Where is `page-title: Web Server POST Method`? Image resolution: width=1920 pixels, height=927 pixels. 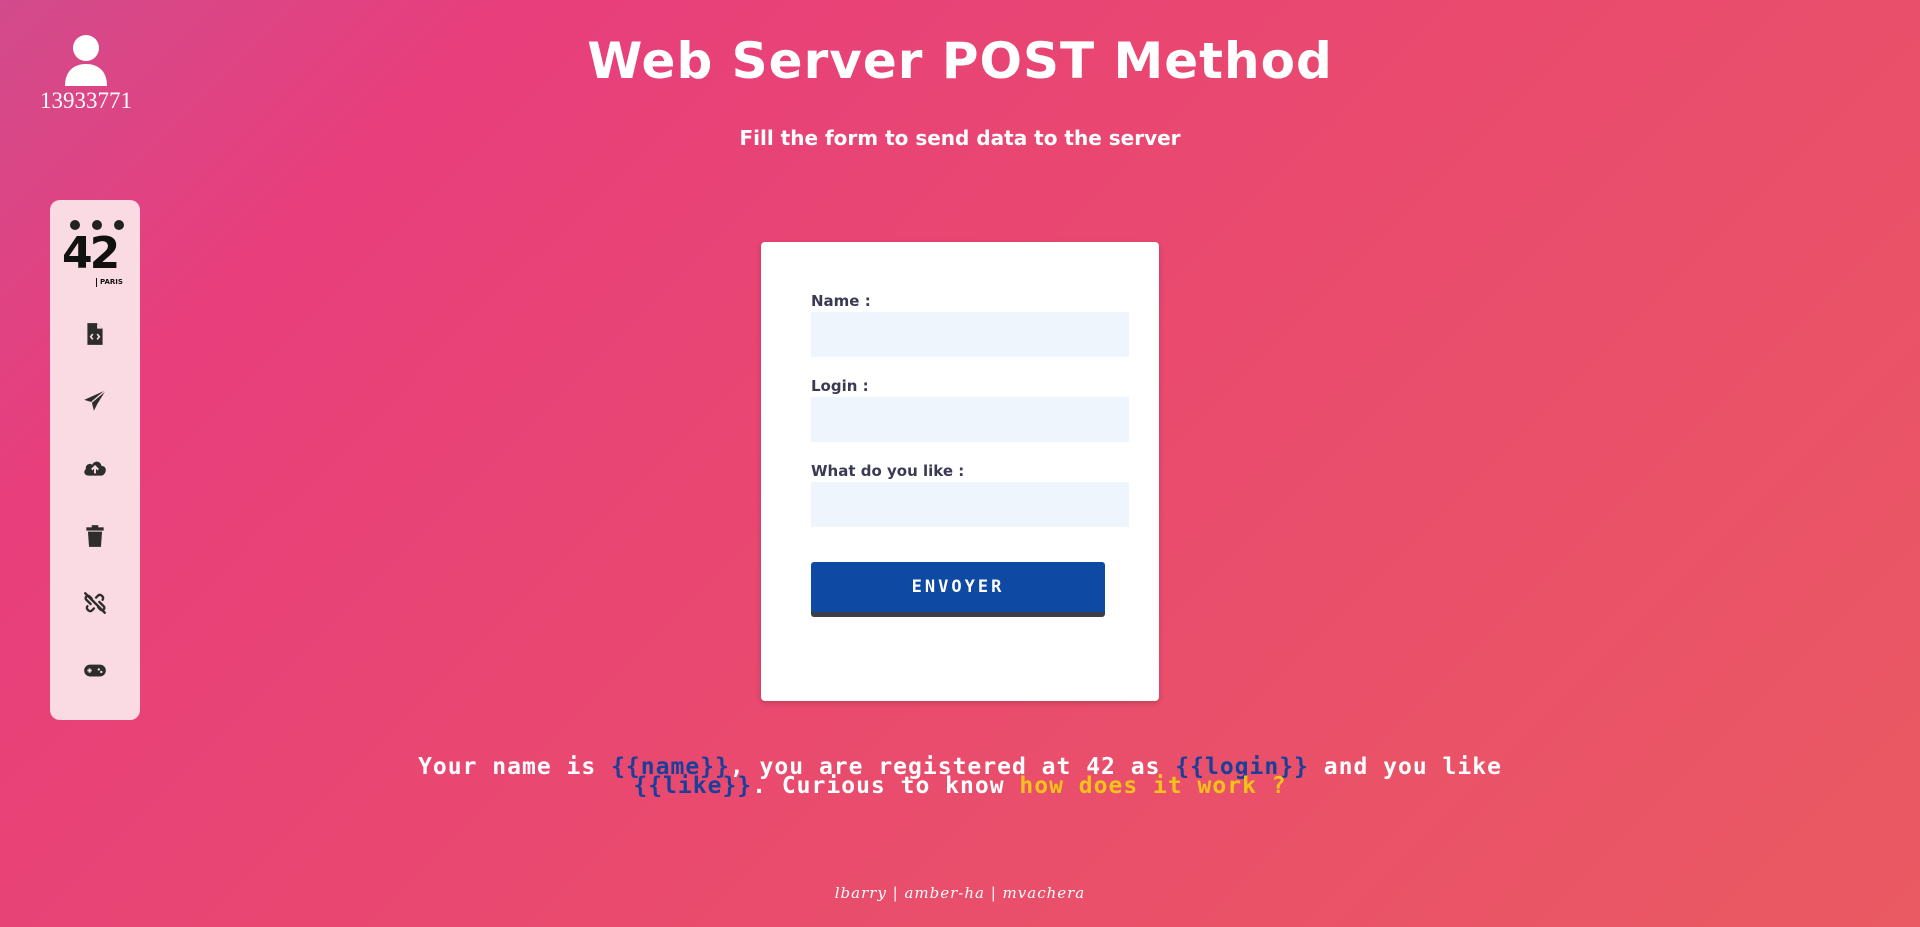 page-title: Web Server POST Method is located at coordinates (960, 61).